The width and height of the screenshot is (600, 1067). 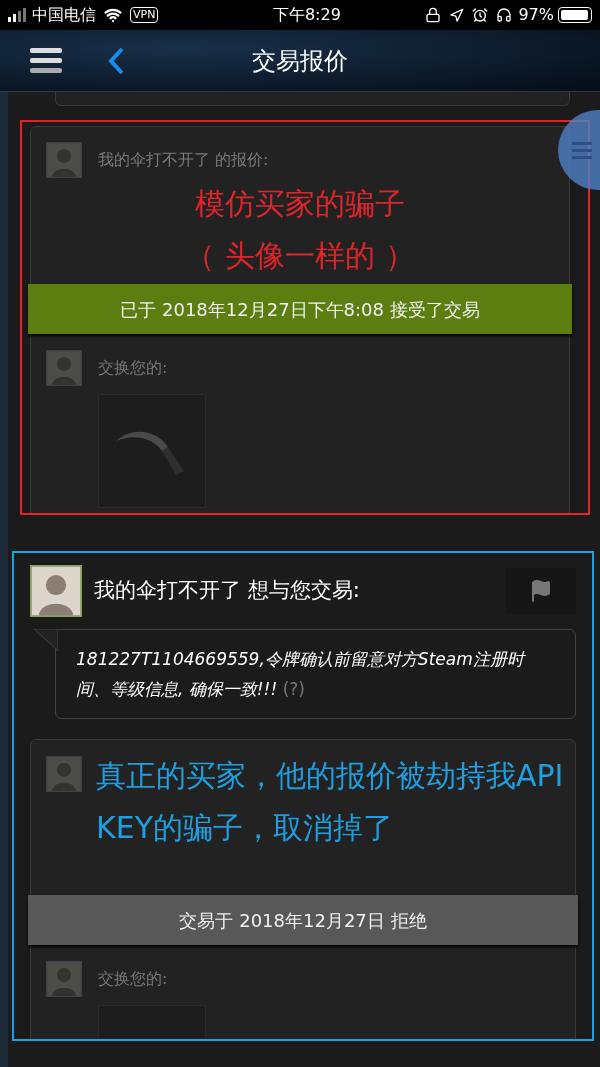 I want to click on annotation-note: 模仿买家的骗子, so click(x=300, y=204).